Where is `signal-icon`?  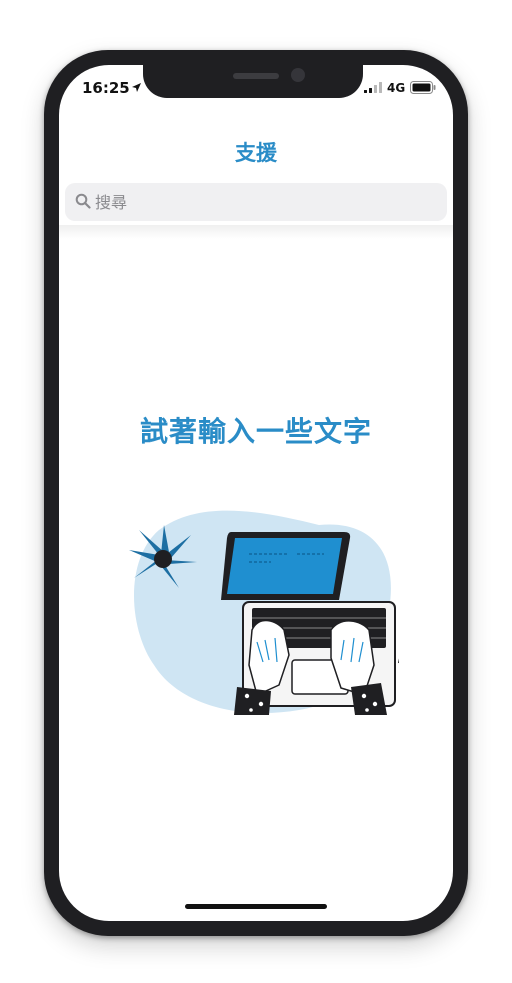 signal-icon is located at coordinates (373, 87).